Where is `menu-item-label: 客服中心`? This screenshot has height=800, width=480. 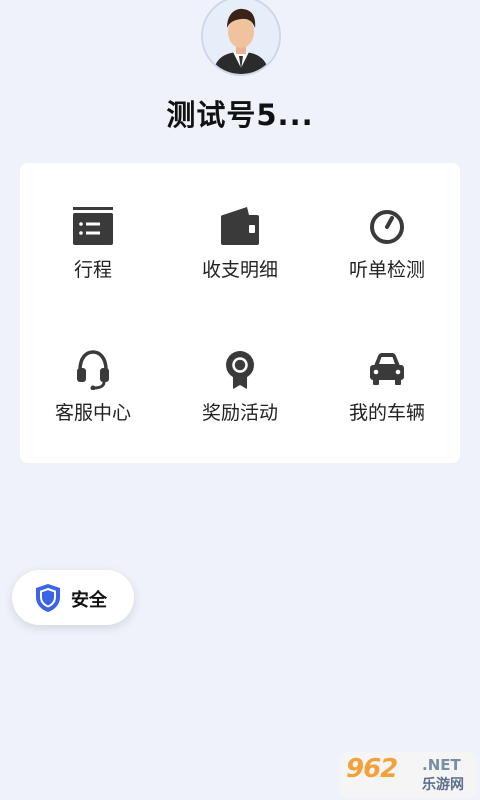
menu-item-label: 客服中心 is located at coordinates (92, 413).